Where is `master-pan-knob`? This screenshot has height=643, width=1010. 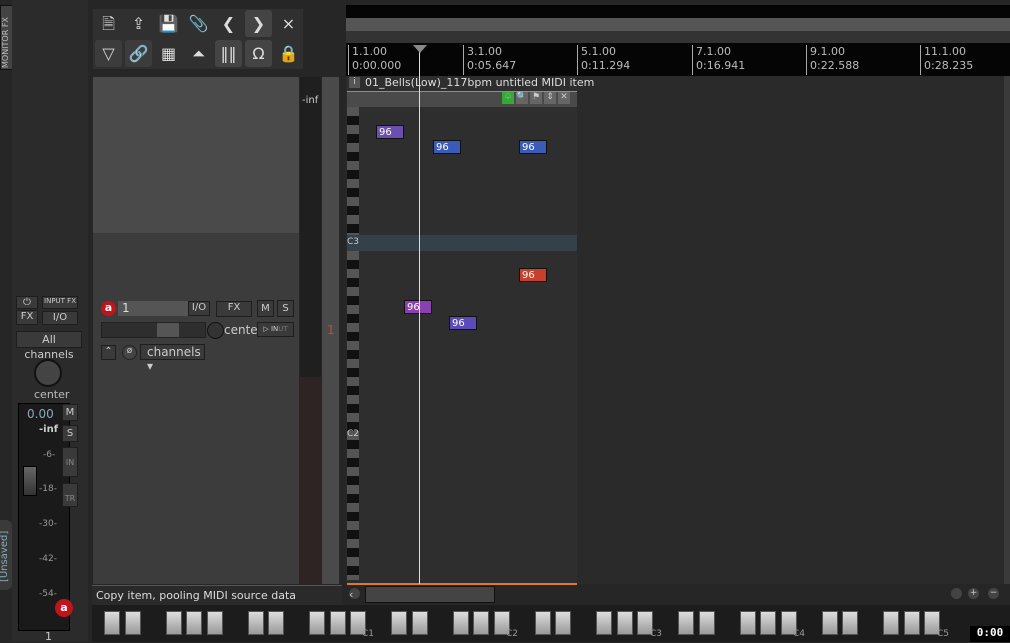 master-pan-knob is located at coordinates (48, 373).